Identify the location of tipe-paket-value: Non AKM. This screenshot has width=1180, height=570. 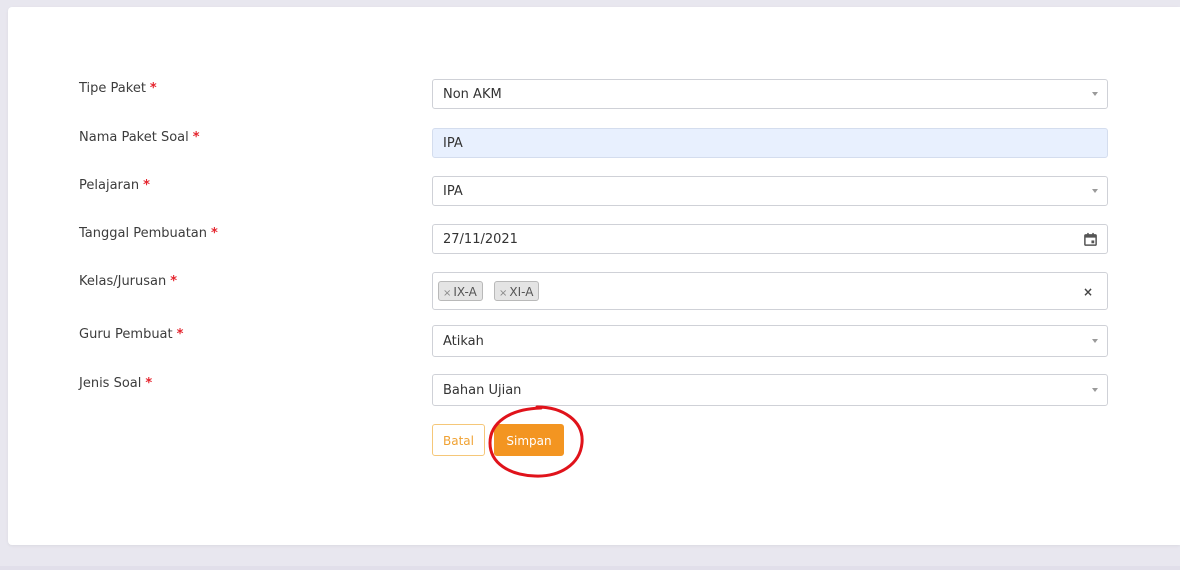
(472, 94).